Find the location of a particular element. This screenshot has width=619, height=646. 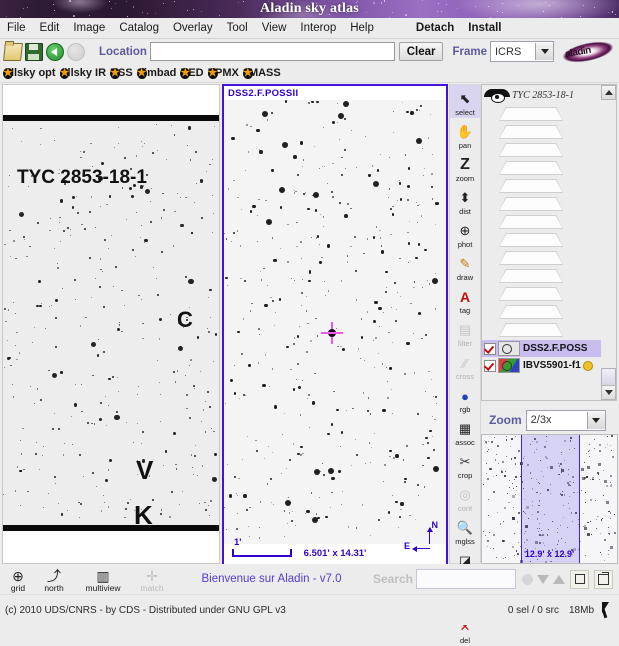

tool-assoc: ▦assoc is located at coordinates (465, 431).